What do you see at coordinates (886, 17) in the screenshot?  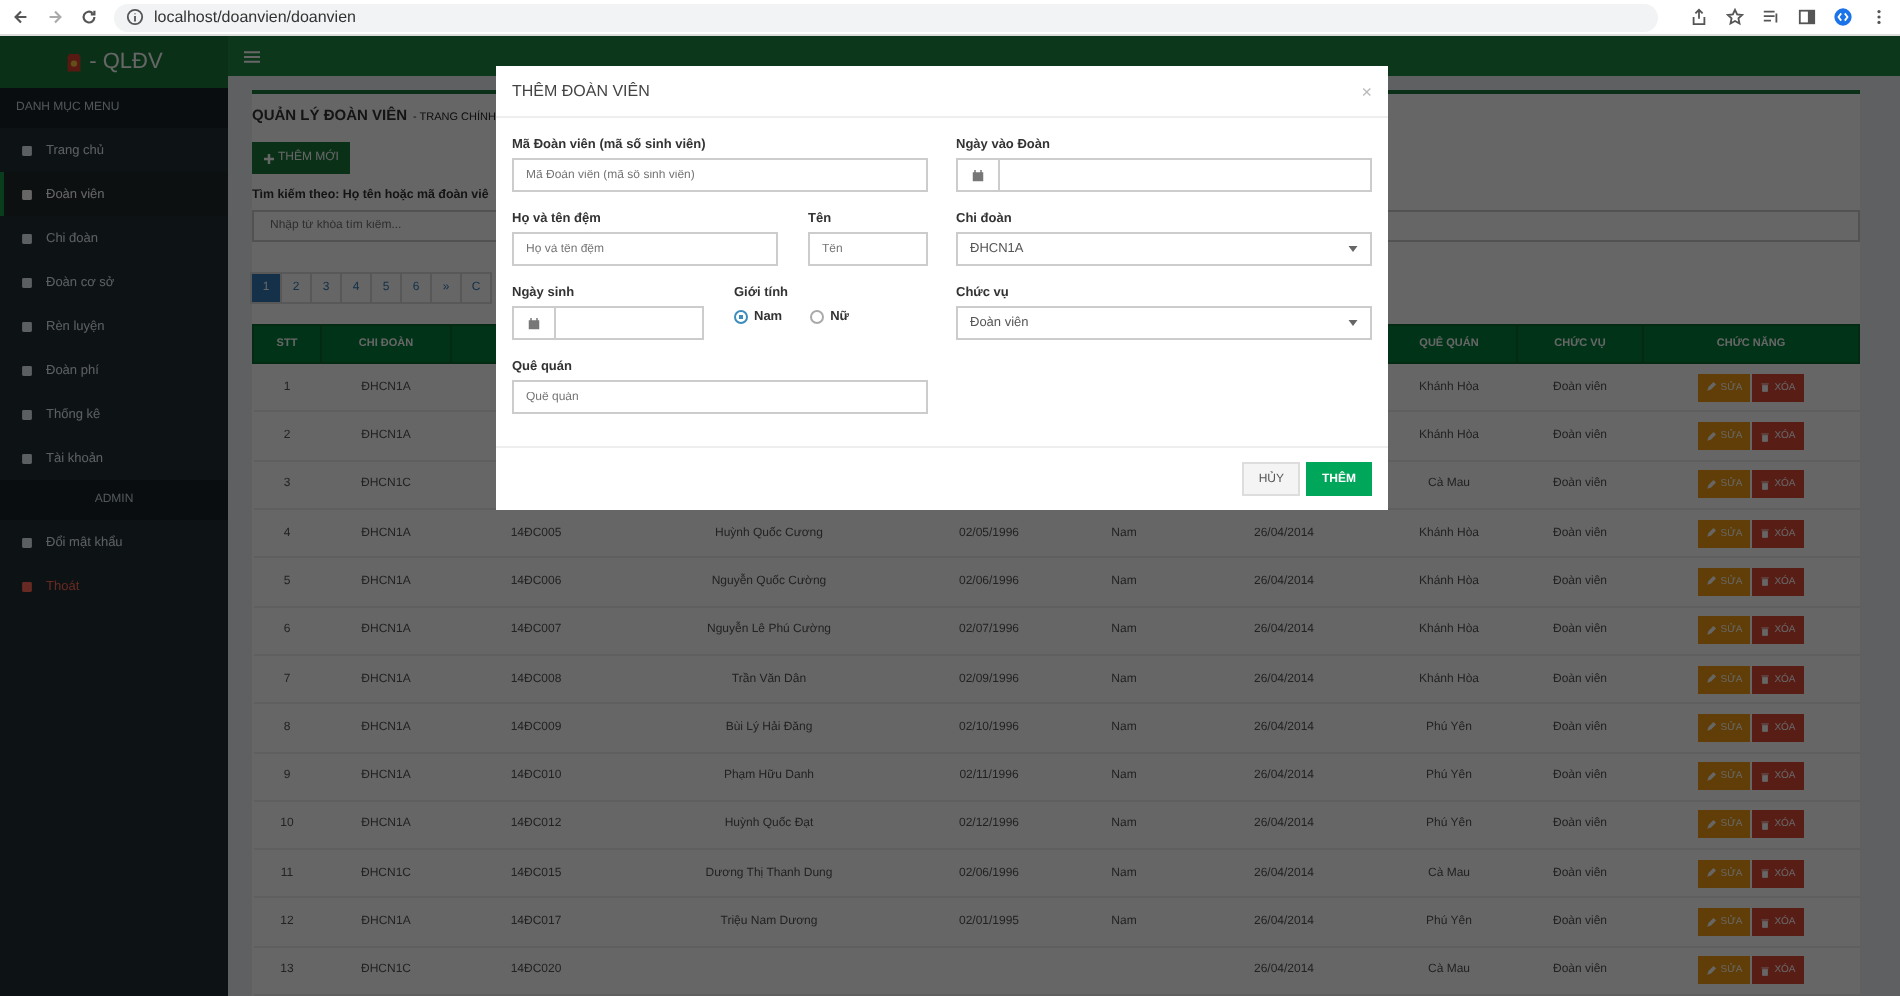 I see `address-bar: localhost/doanvien/doanvien` at bounding box center [886, 17].